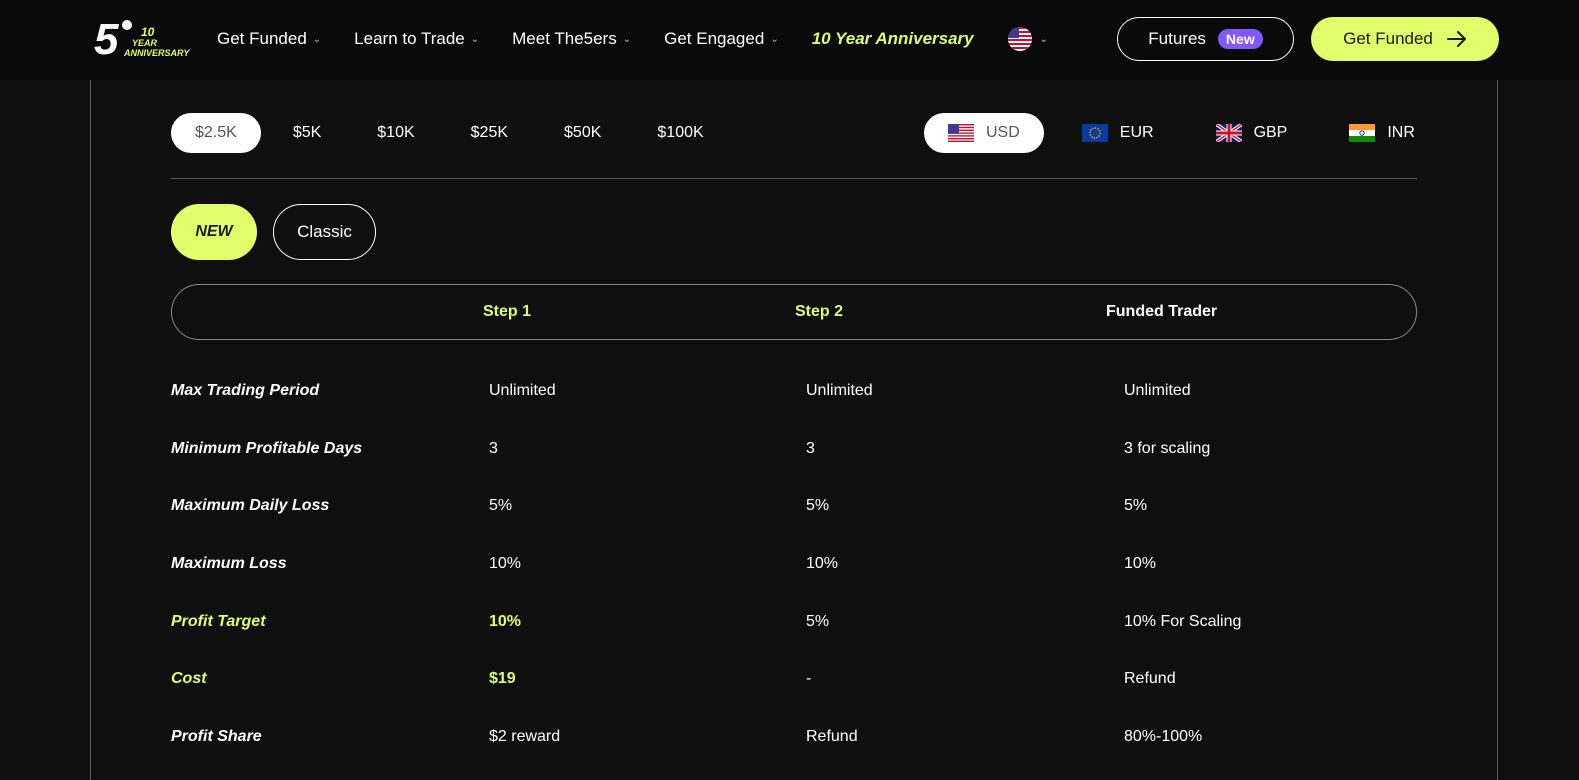  I want to click on the5ers-10-year-anniversary-logo: 5 10 YEAR ANNIVERSARY, so click(144, 39).